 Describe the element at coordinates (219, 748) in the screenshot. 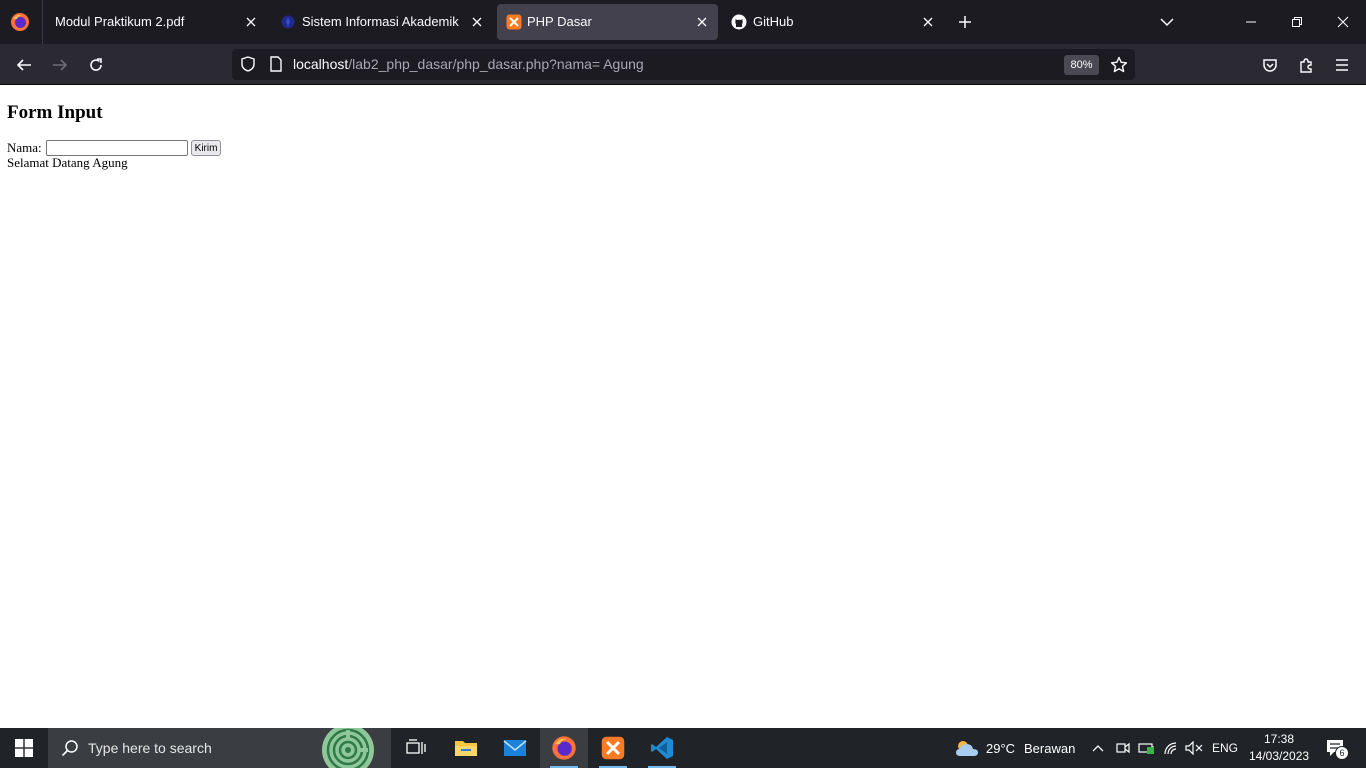

I see `taskbar-search-box: Type here to search` at that location.